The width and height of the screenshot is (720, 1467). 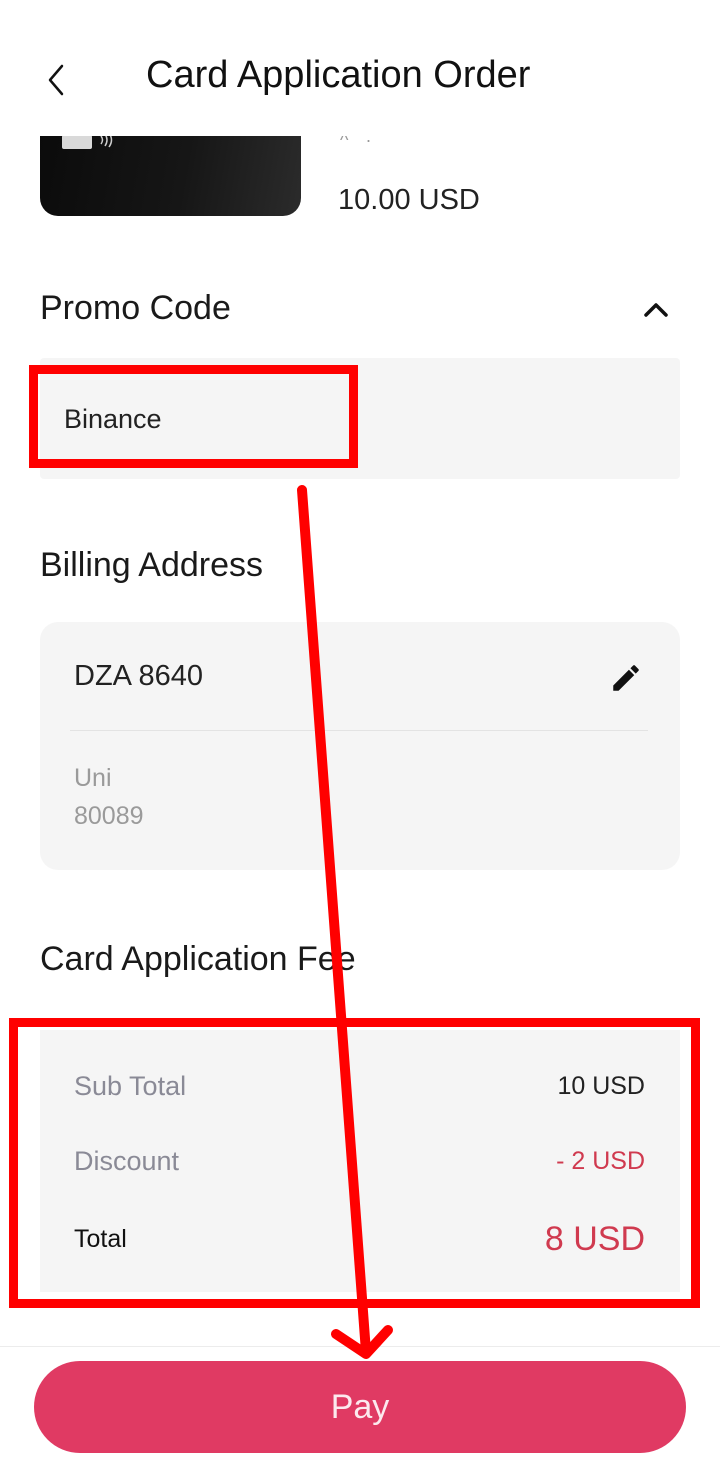 I want to click on promo-code-value: Binance, so click(x=113, y=419).